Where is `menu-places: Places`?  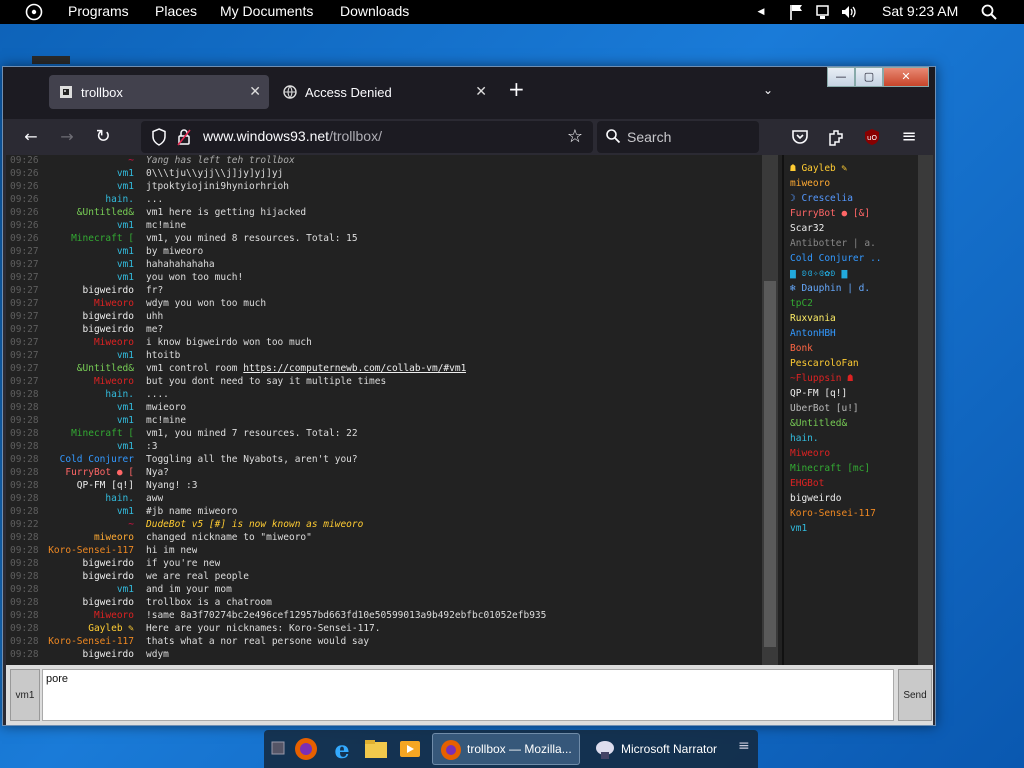
menu-places: Places is located at coordinates (176, 11).